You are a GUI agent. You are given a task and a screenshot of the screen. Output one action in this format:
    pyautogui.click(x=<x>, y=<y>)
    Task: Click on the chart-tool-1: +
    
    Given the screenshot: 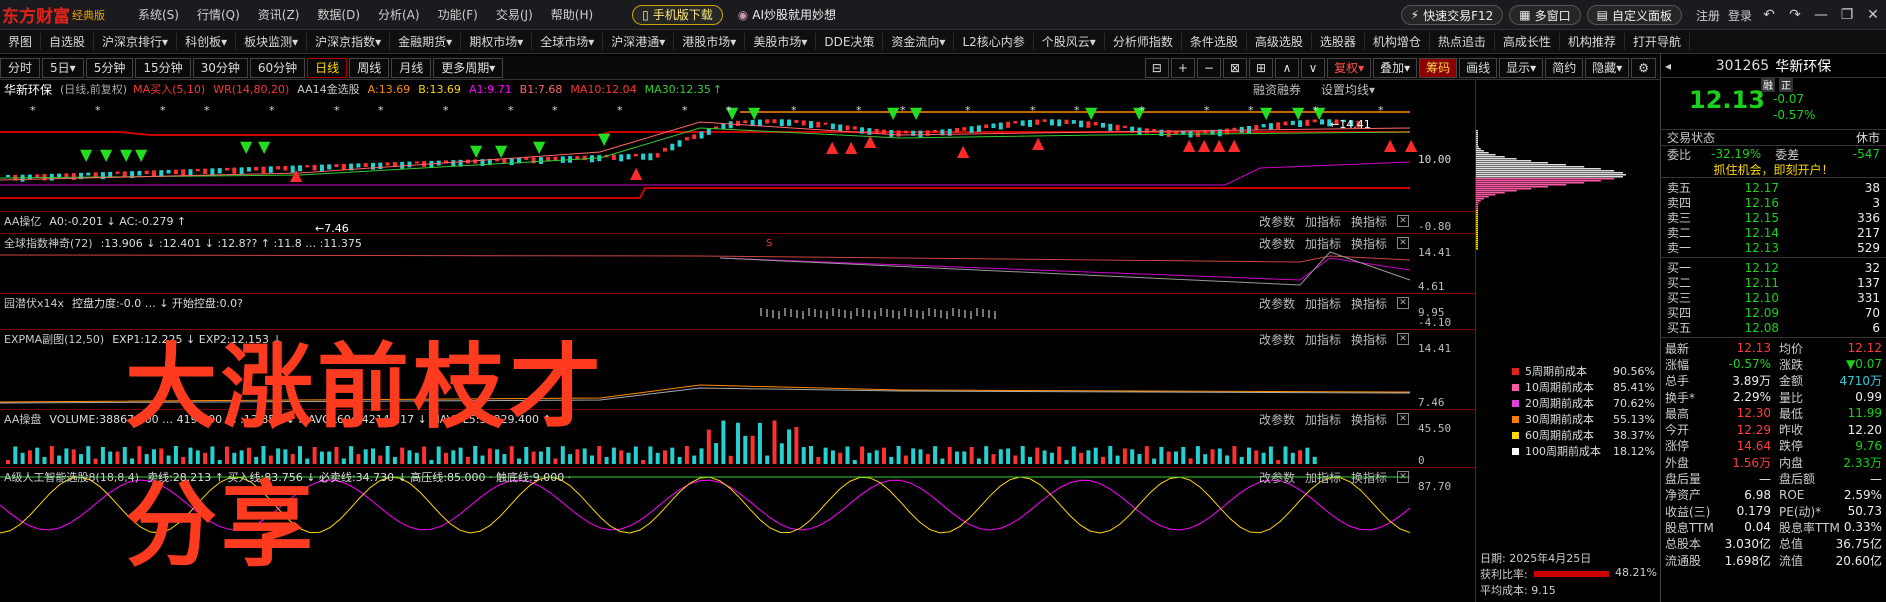 What is the action you would take?
    pyautogui.click(x=1182, y=67)
    